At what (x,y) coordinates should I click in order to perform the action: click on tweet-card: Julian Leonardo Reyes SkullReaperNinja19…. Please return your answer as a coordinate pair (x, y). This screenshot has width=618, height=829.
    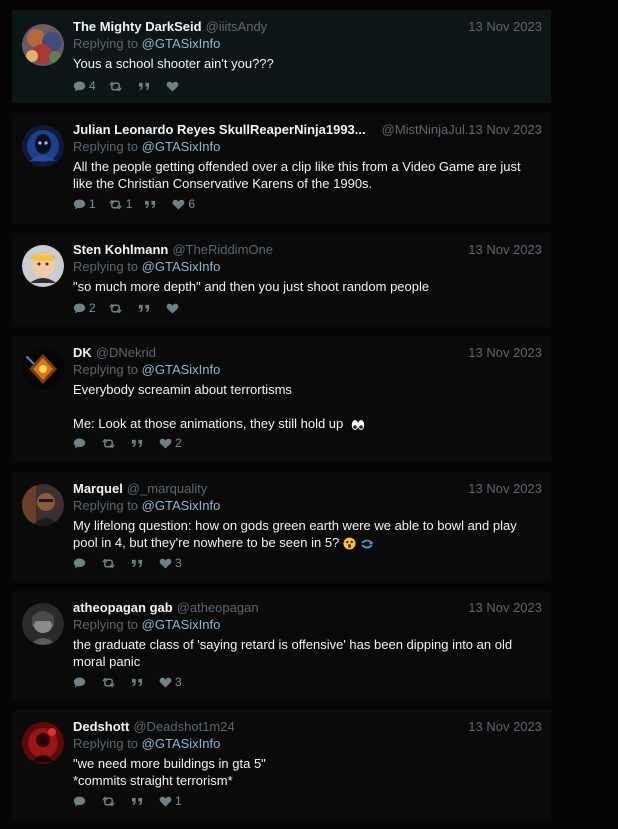
    Looking at the image, I should click on (281, 168).